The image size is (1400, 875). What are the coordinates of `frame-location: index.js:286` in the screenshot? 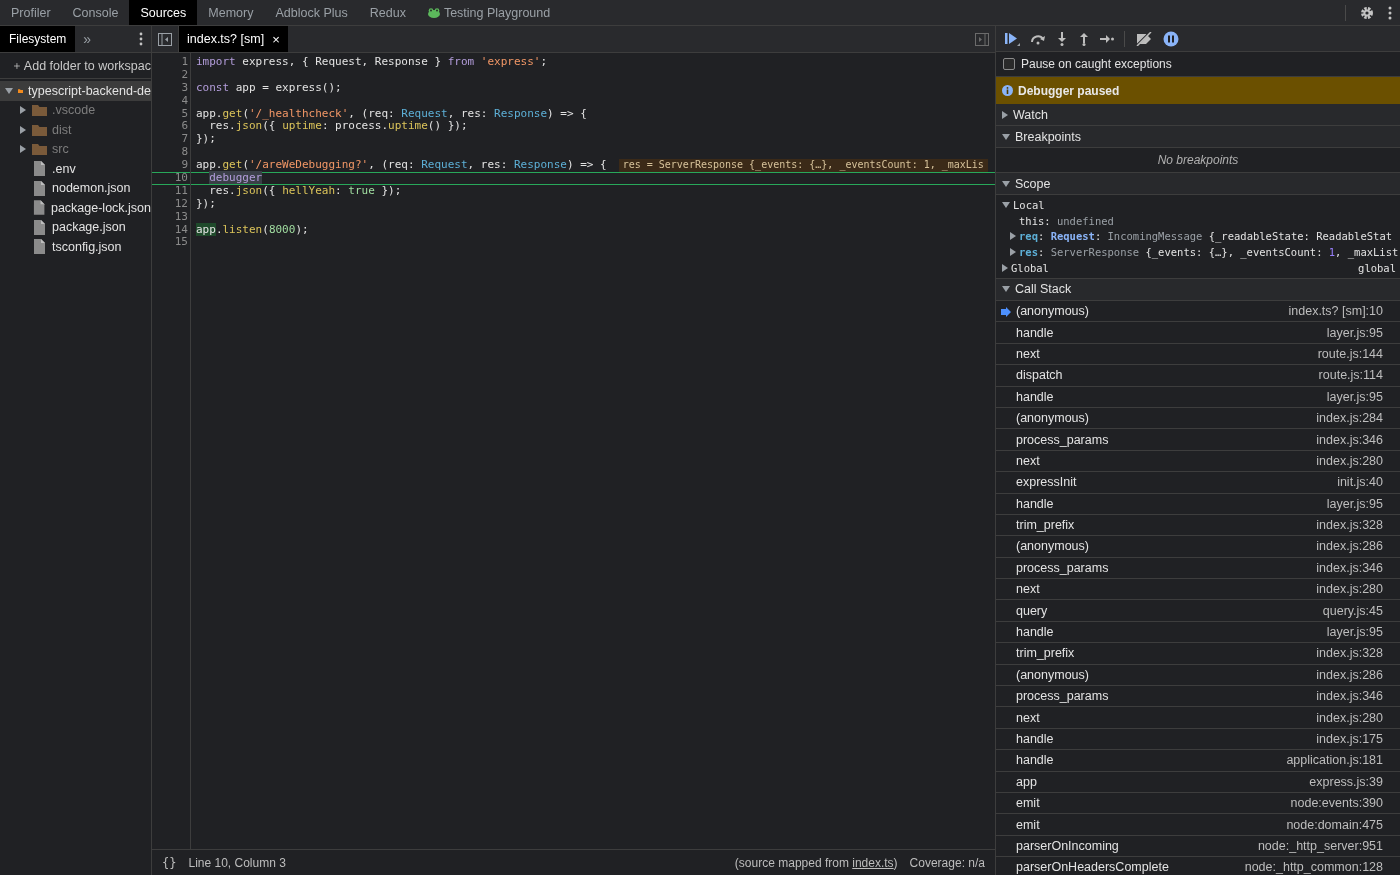 It's located at (1349, 674).